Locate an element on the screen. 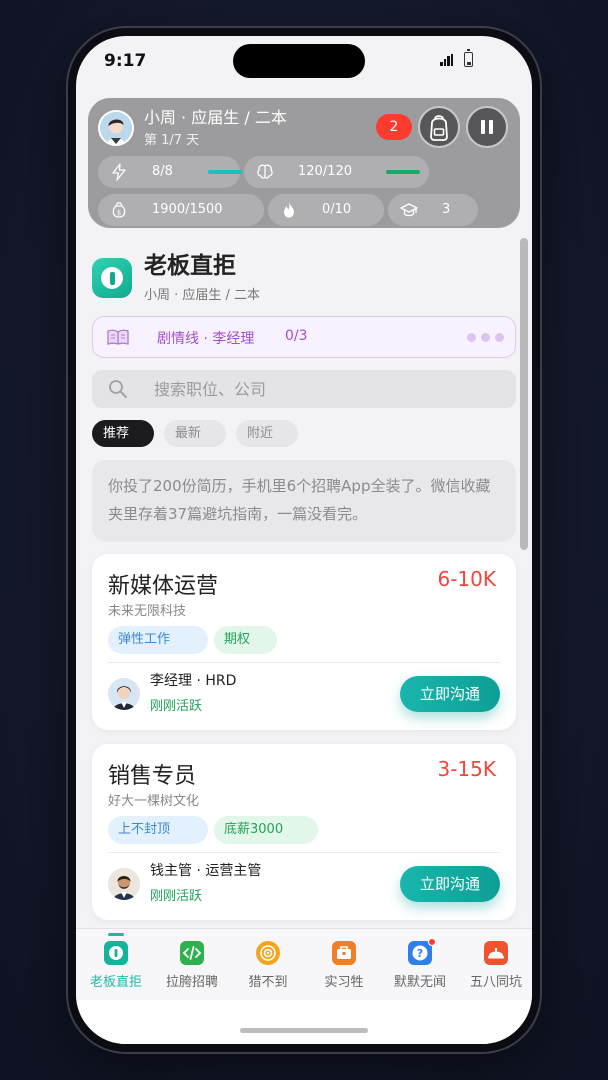 This screenshot has width=608, height=1080. home-area is located at coordinates (304, 1022).